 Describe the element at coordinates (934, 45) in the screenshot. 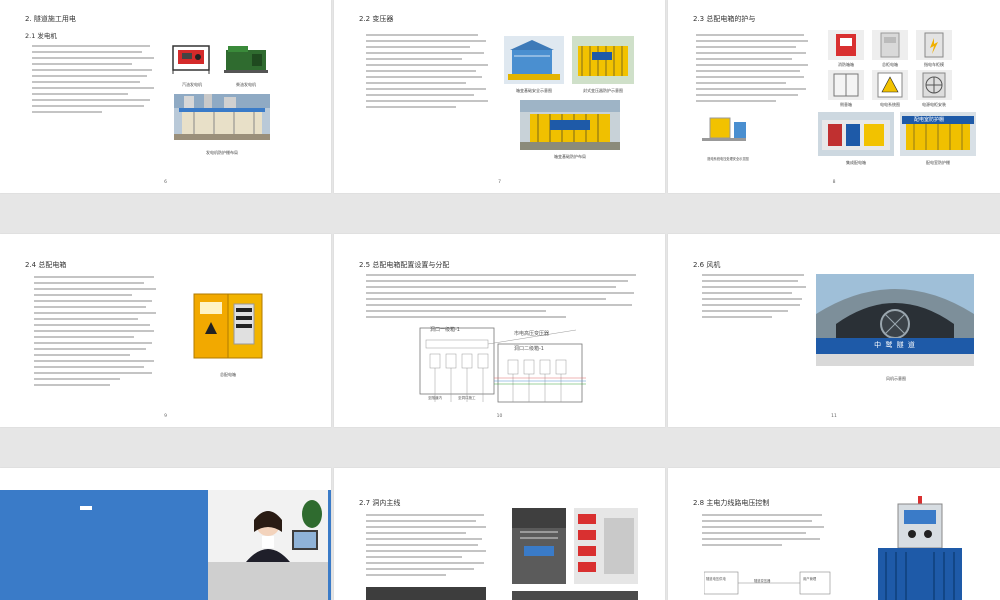

I see `power-cabinet-image` at that location.